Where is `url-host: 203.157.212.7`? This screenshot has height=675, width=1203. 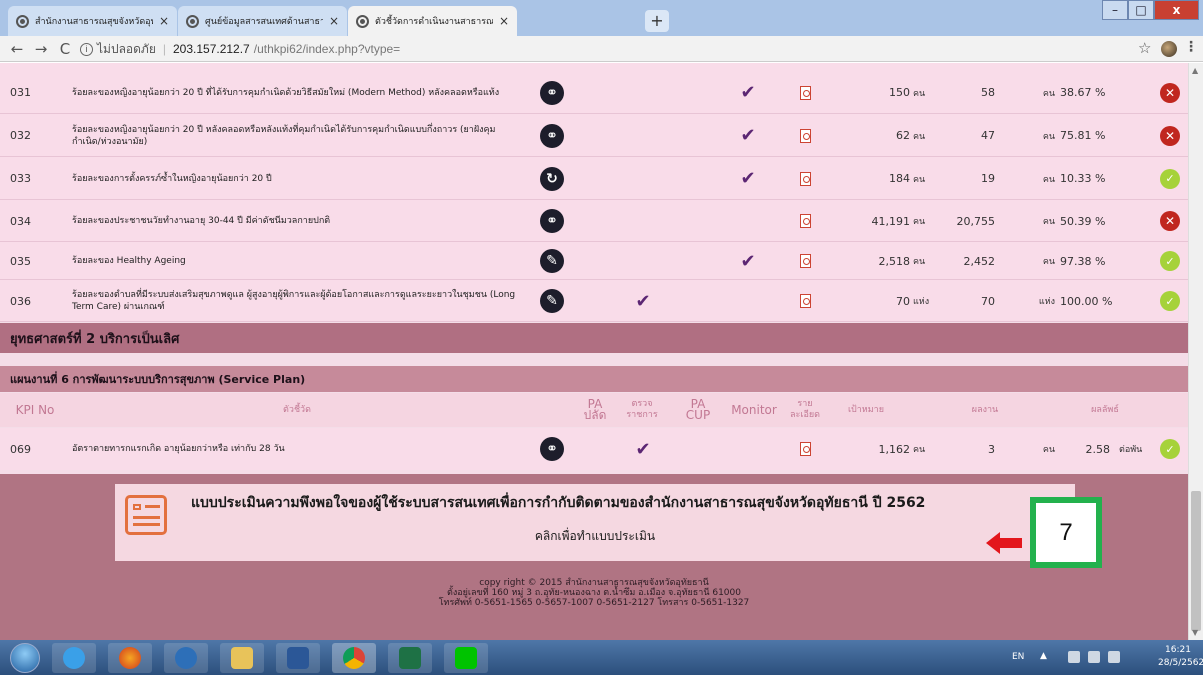
url-host: 203.157.212.7 is located at coordinates (211, 49).